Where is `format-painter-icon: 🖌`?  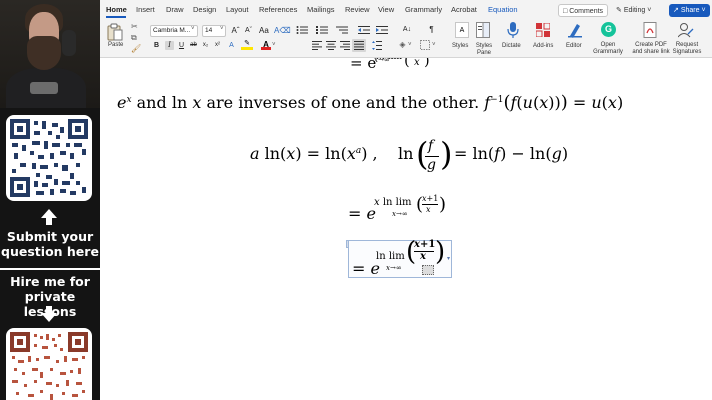 format-painter-icon: 🖌 is located at coordinates (136, 48).